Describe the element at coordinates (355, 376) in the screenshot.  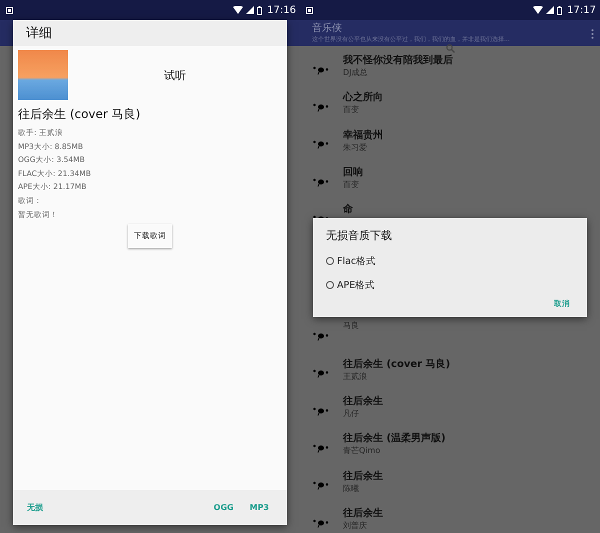
I see `song-artist: 王贰浪` at that location.